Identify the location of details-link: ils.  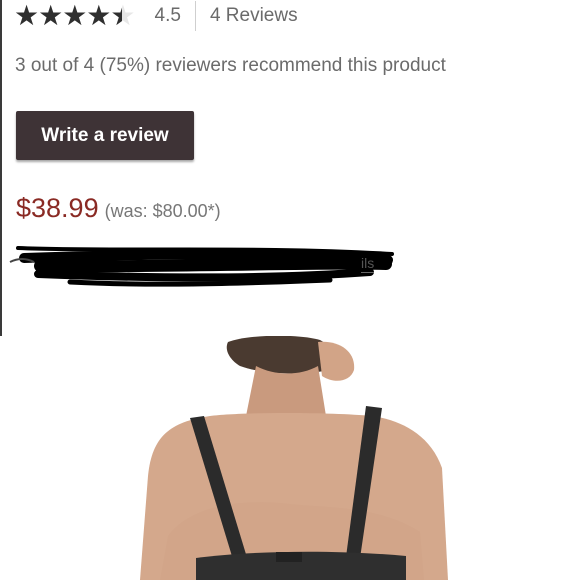
(368, 264).